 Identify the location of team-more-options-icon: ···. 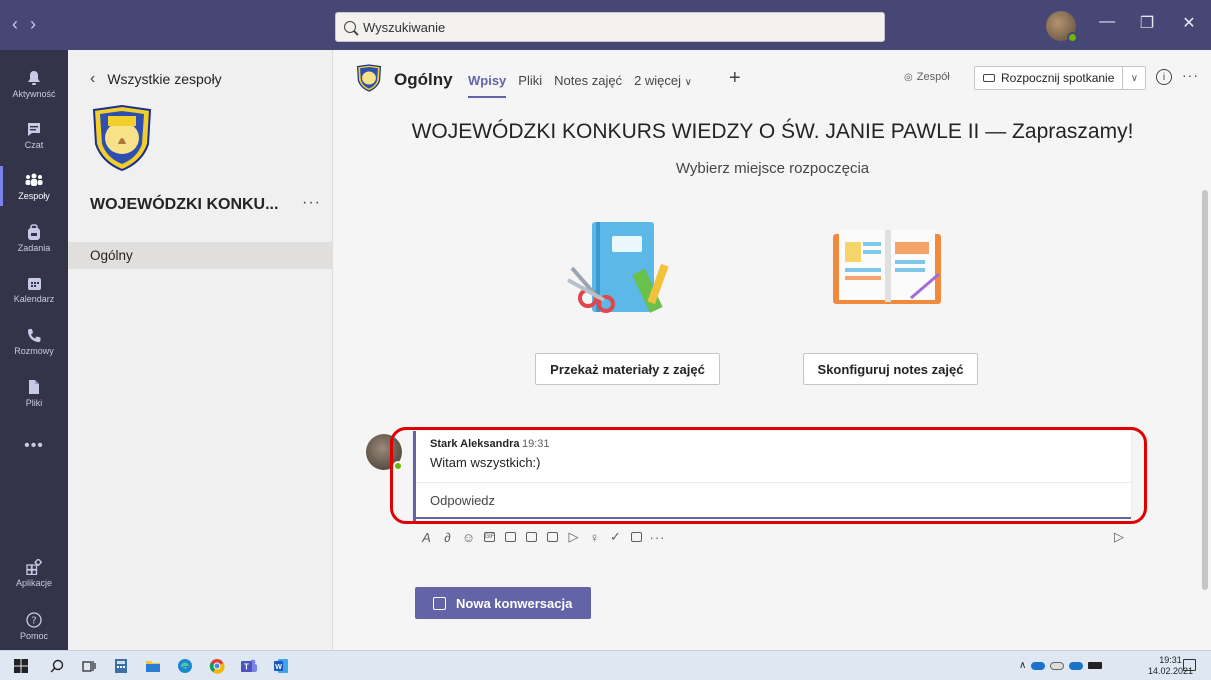
(311, 203).